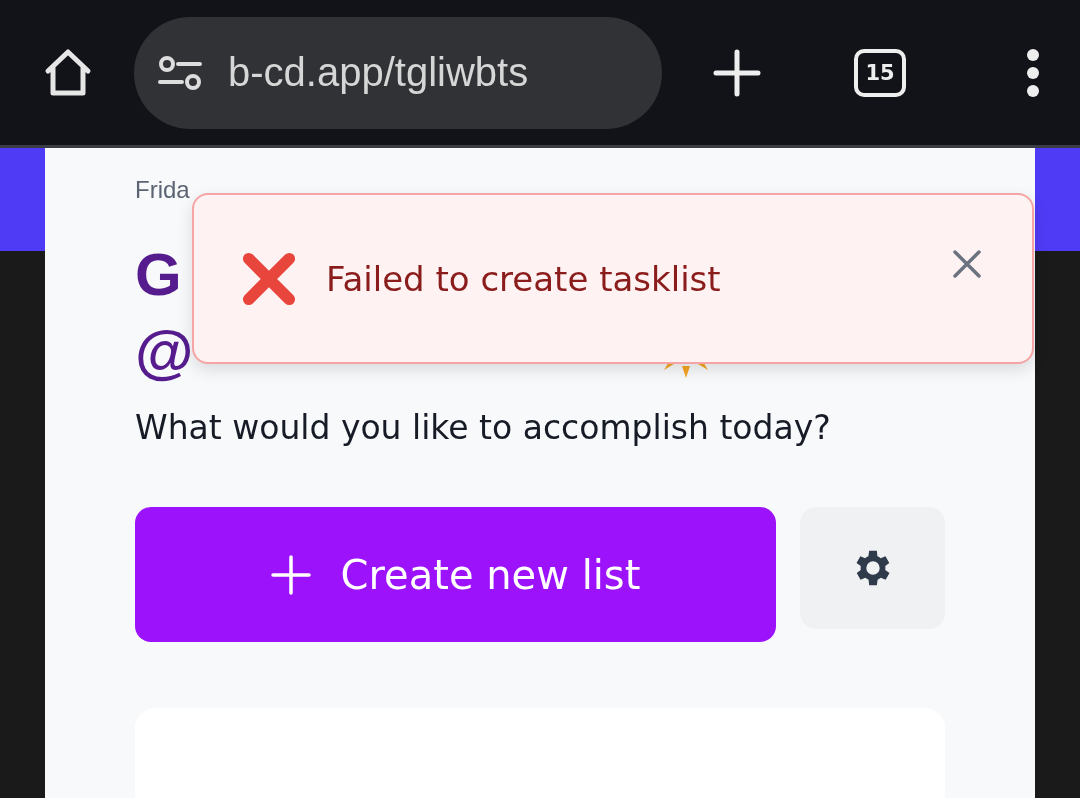 The width and height of the screenshot is (1080, 798). I want to click on plus-icon, so click(290, 574).